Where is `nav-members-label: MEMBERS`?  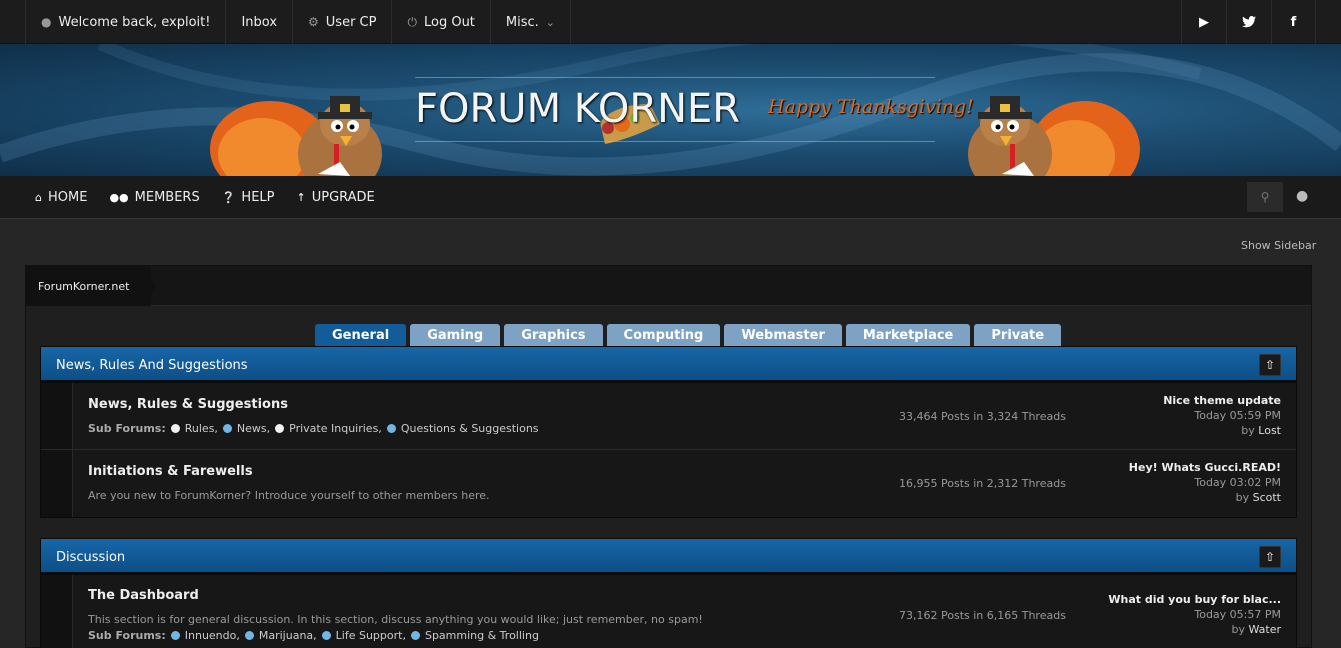 nav-members-label: MEMBERS is located at coordinates (167, 197).